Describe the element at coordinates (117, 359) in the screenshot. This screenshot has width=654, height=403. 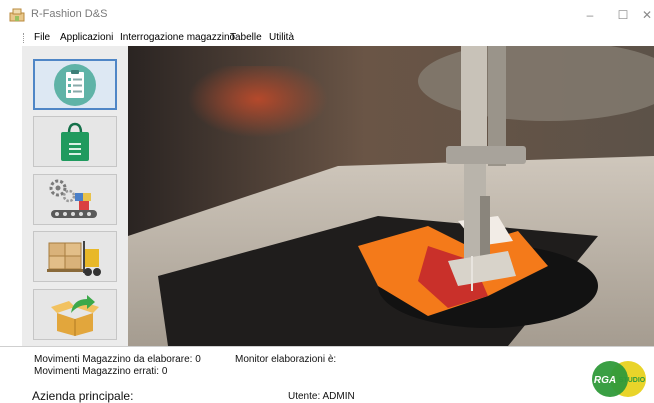
I see `status-movimenti-da-elaborare: Movimenti Magazzino da elaborare: 0` at that location.